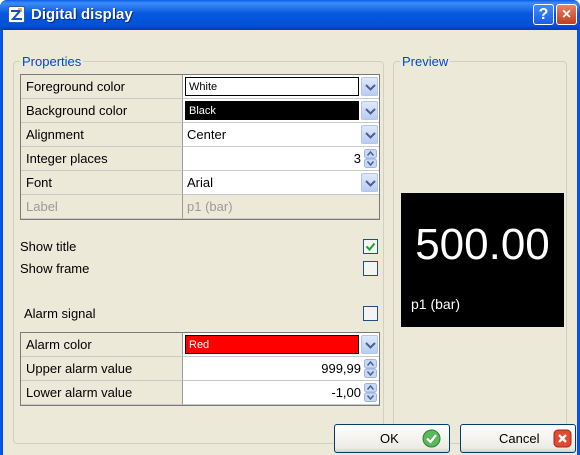 The image size is (580, 455). I want to click on help-button: ?, so click(543, 14).